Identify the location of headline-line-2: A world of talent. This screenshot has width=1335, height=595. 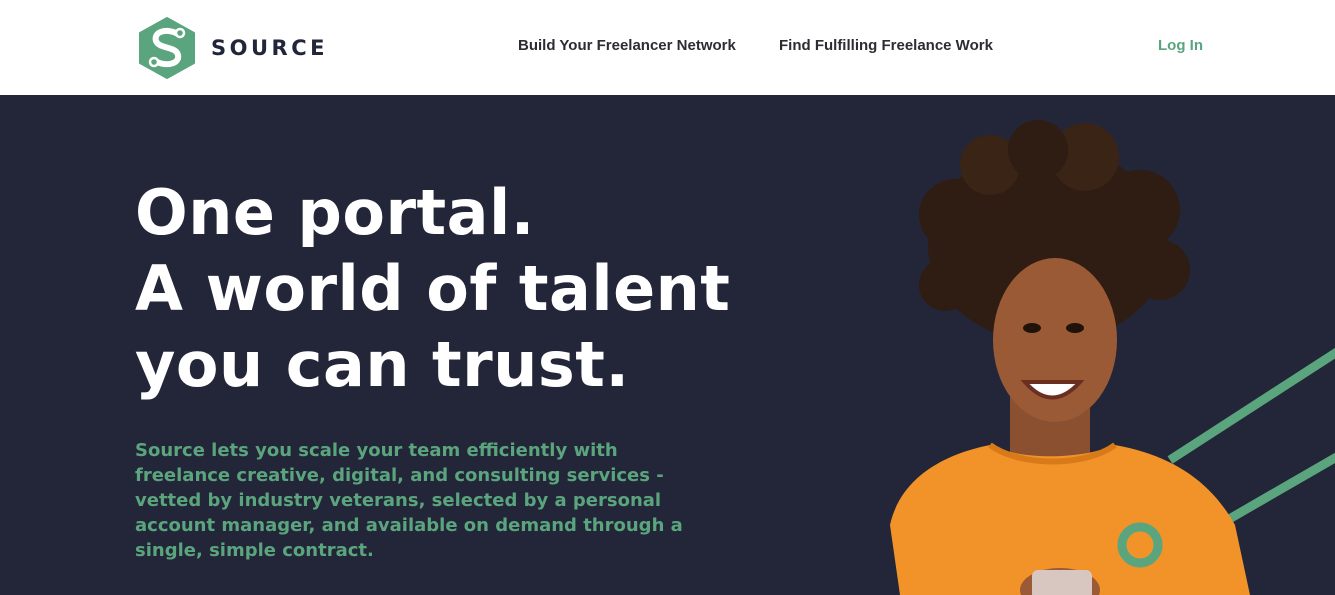
(433, 288).